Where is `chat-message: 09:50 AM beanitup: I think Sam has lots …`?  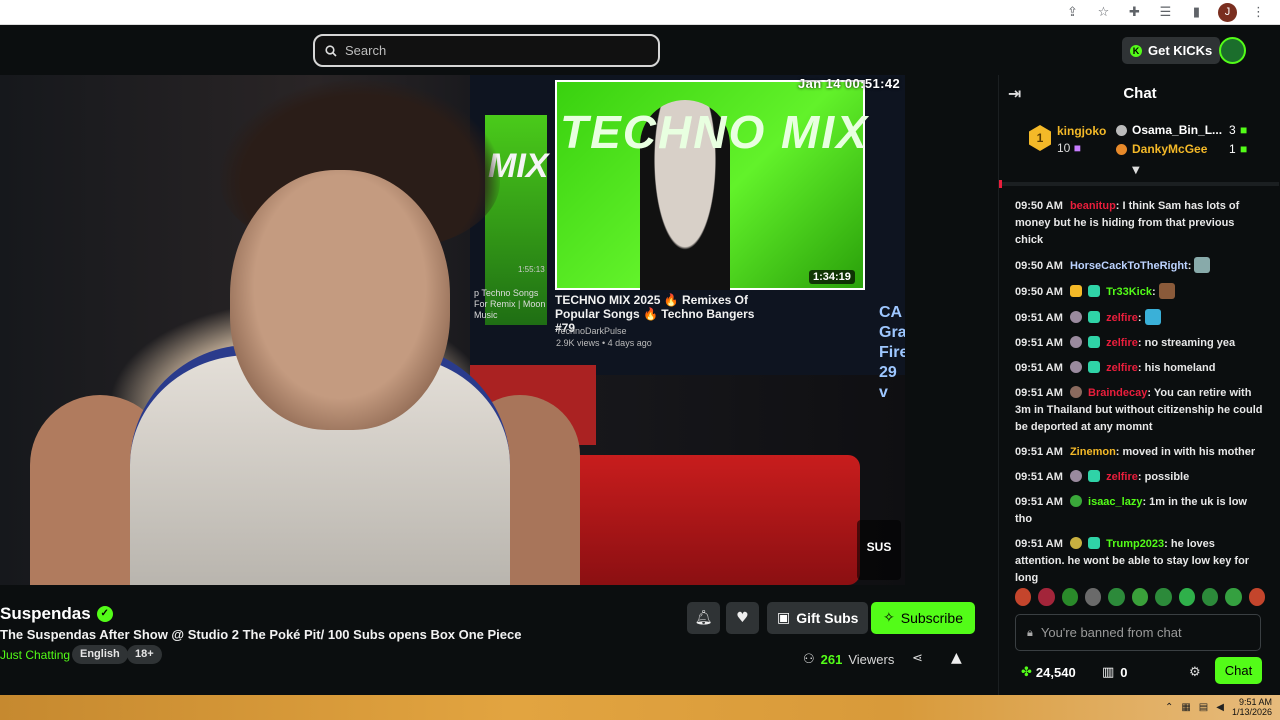 chat-message: 09:50 AM beanitup: I think Sam has lots … is located at coordinates (1140, 223).